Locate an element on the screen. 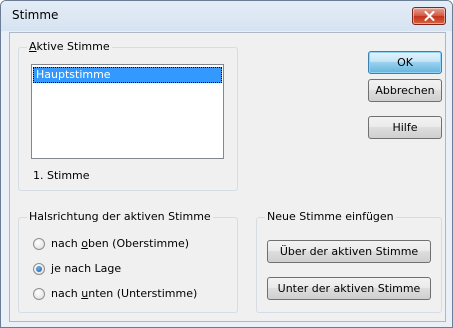 The width and height of the screenshot is (453, 328). cancel-button: Abbrechen is located at coordinates (405, 90).